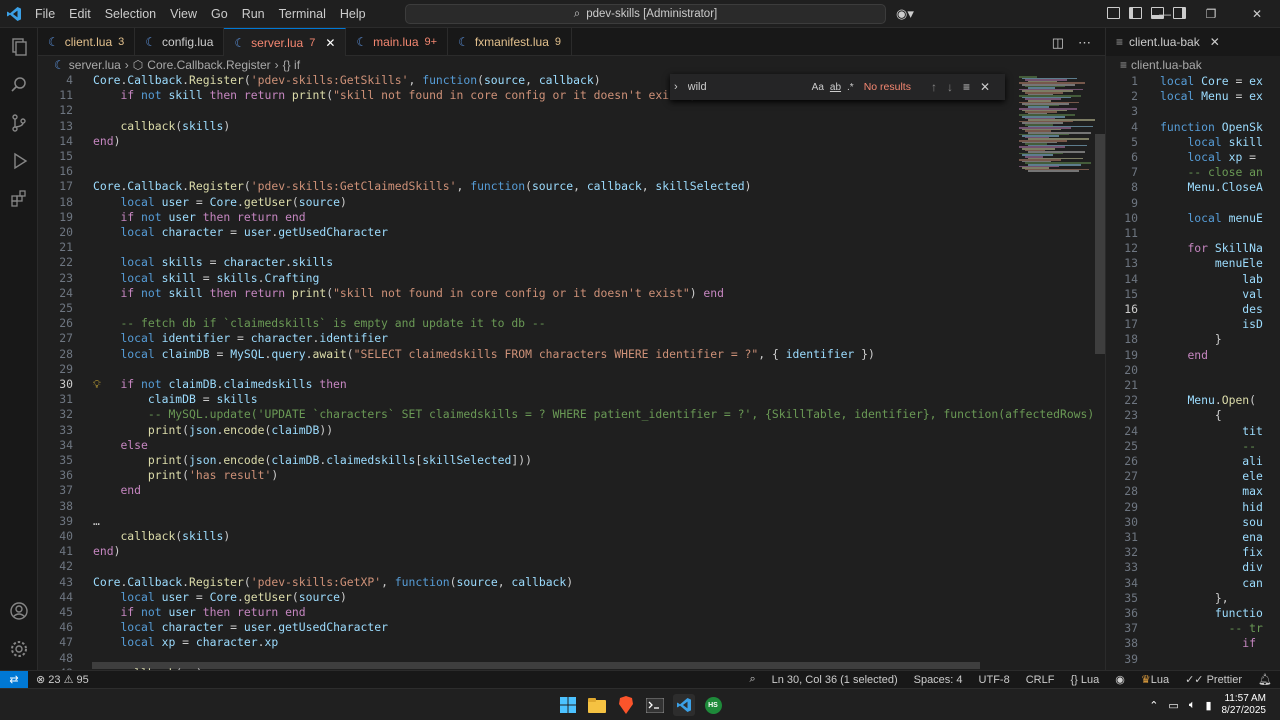 This screenshot has width=1280, height=720. What do you see at coordinates (1208, 705) in the screenshot?
I see `battery-icon: ▮` at bounding box center [1208, 705].